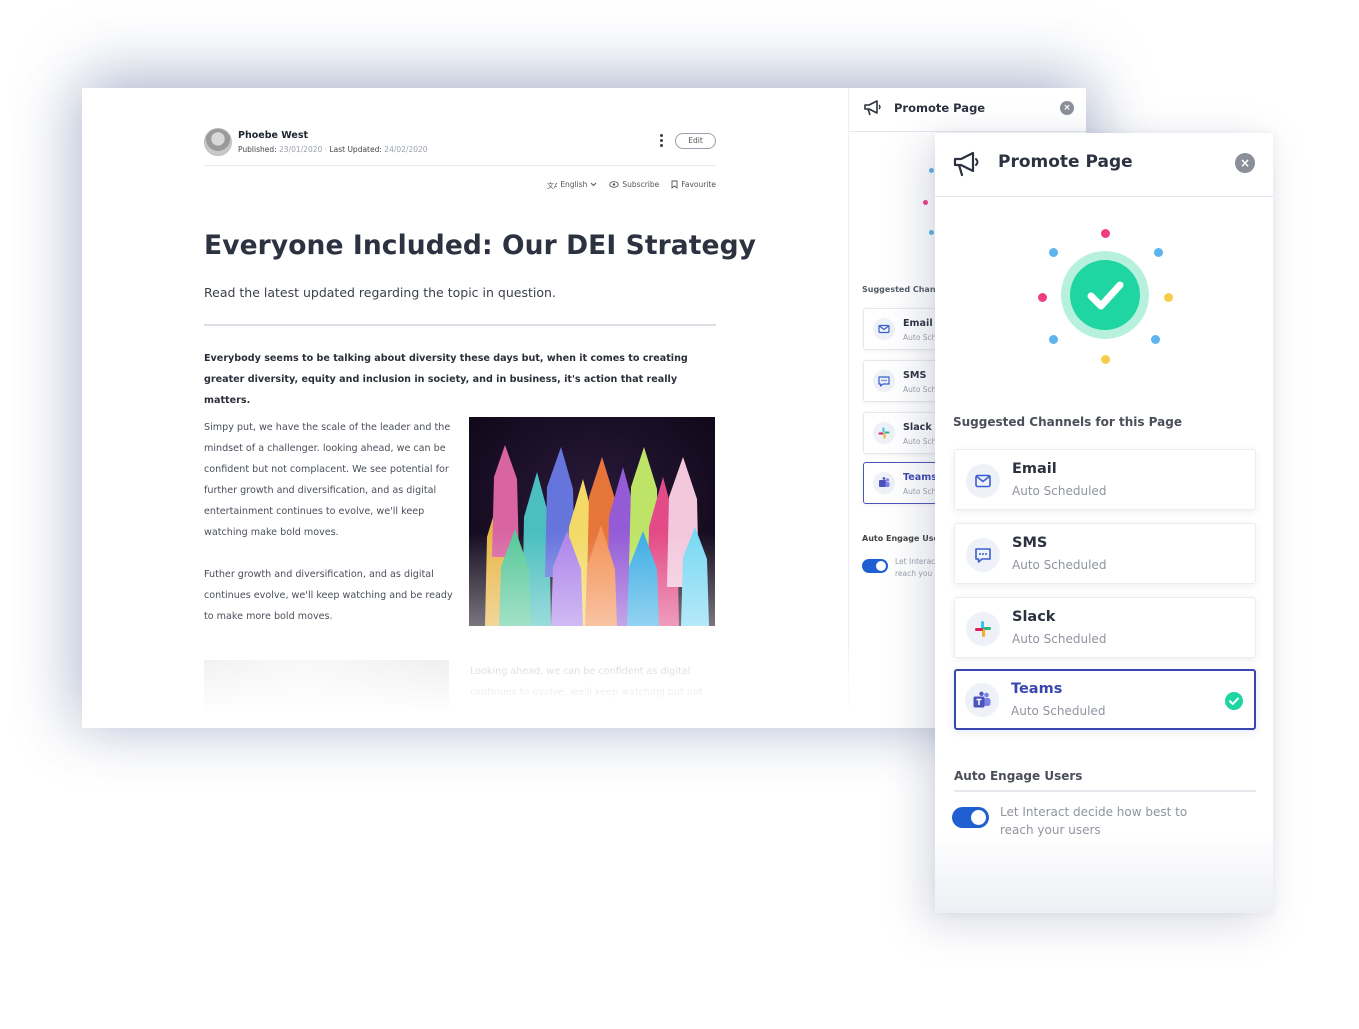  Describe the element at coordinates (592, 521) in the screenshot. I see `colored-pencils-image` at that location.